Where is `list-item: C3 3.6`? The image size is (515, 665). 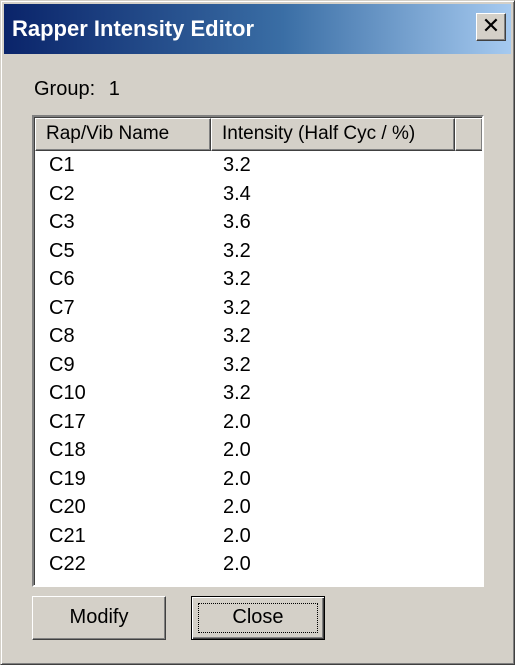 list-item: C3 3.6 is located at coordinates (258, 223).